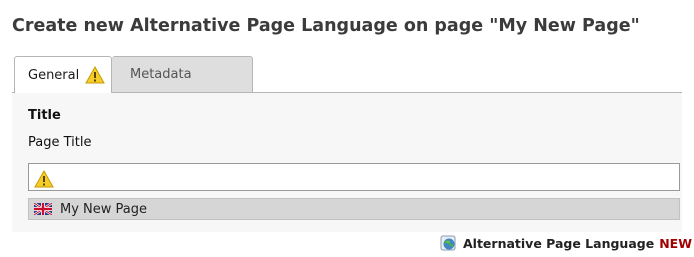 The width and height of the screenshot is (694, 257). I want to click on section-title: Title, so click(44, 115).